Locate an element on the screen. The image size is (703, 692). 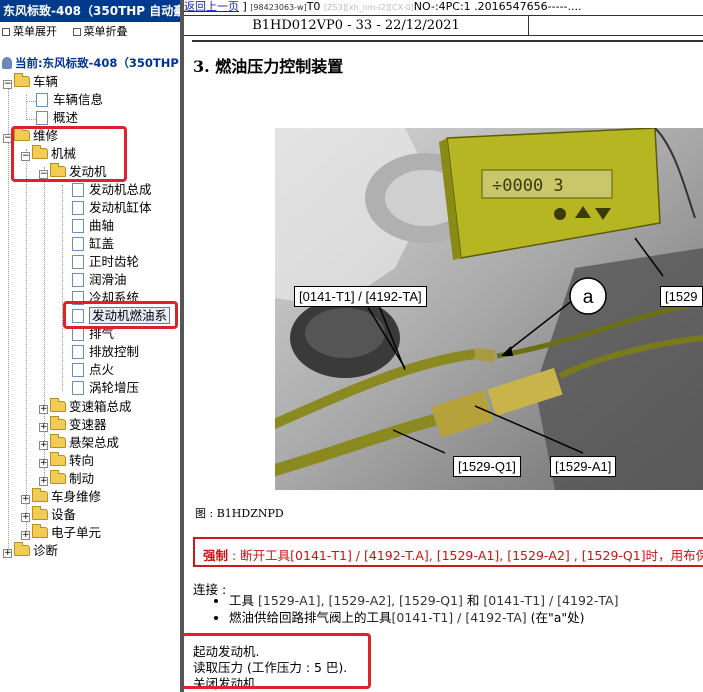
tree-node-mech-item: + 变速箱总成 is located at coordinates (85, 407).